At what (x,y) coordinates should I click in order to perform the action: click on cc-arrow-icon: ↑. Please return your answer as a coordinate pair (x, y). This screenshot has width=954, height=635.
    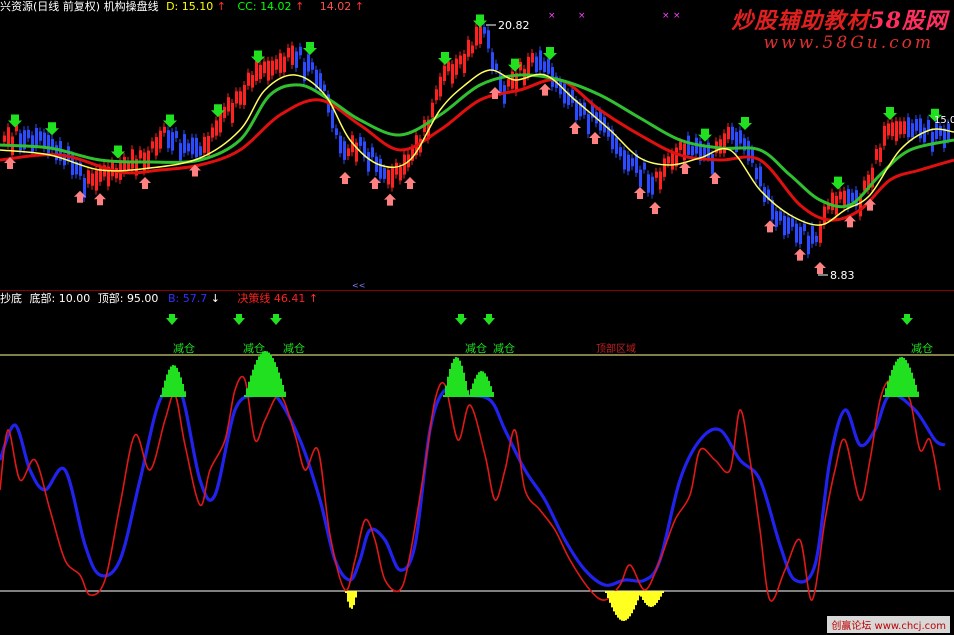
    Looking at the image, I should click on (300, 6).